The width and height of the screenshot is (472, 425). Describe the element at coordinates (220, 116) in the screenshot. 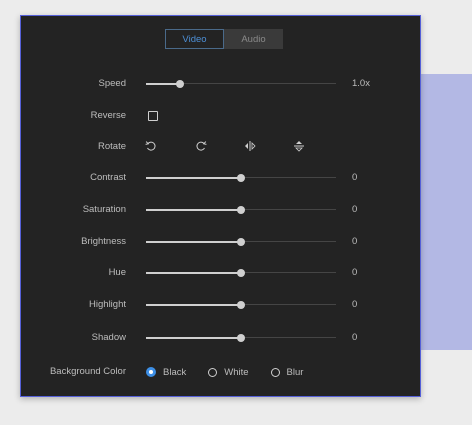

I see `reverse-row: Reverse` at that location.